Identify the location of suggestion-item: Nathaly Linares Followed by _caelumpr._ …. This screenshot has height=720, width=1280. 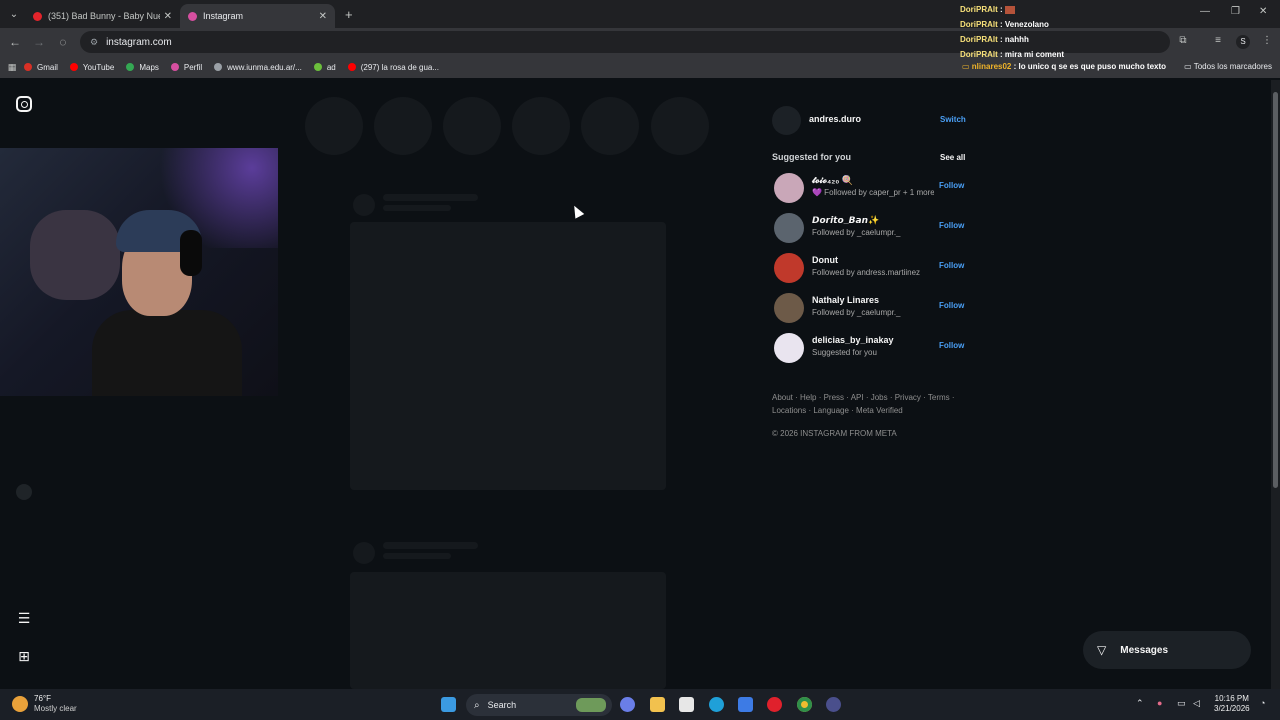
(874, 309).